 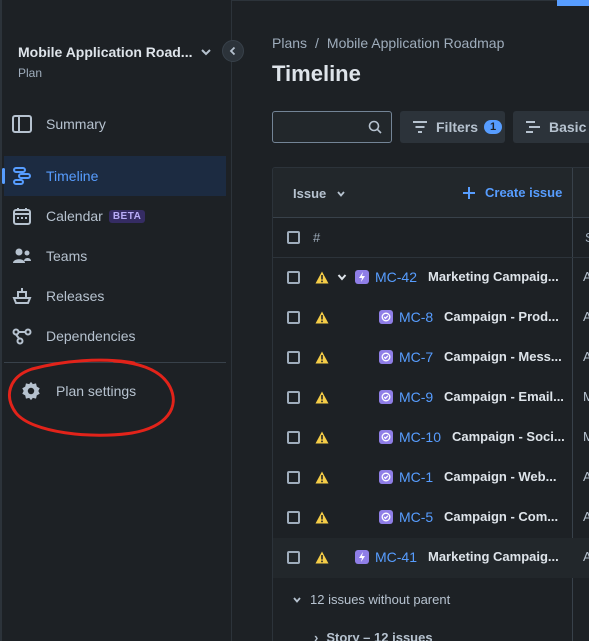 I want to click on issue-key-link: MC-8, so click(x=416, y=317).